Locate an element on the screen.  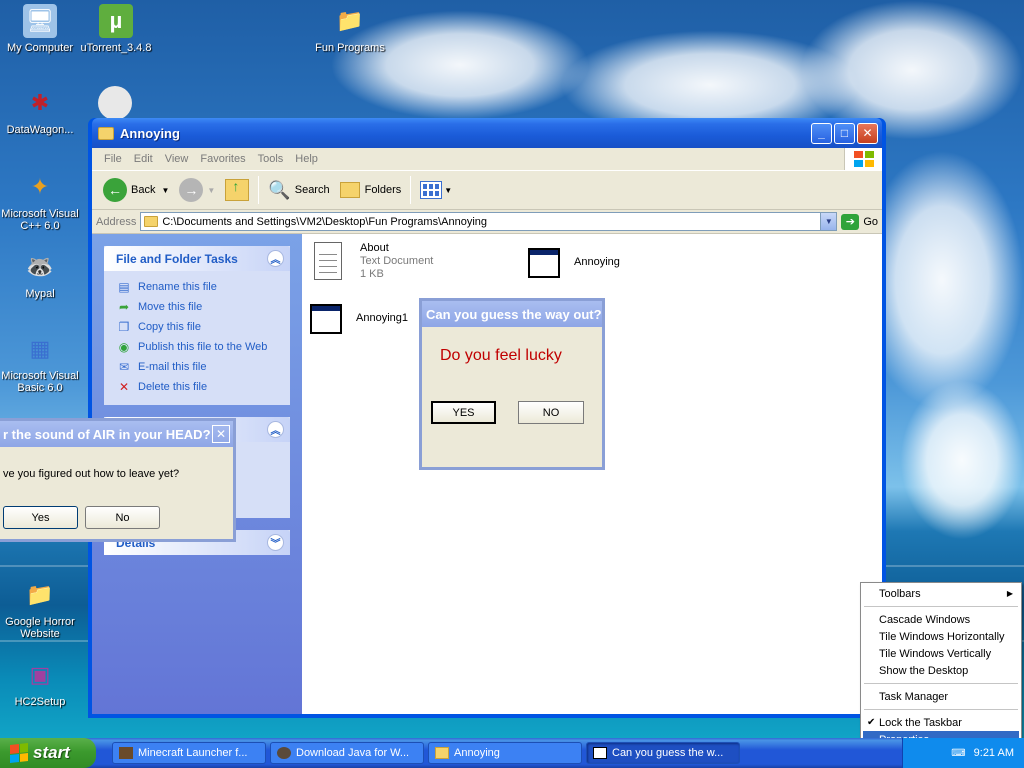
close-icon: ✕ is located at coordinates (221, 434).